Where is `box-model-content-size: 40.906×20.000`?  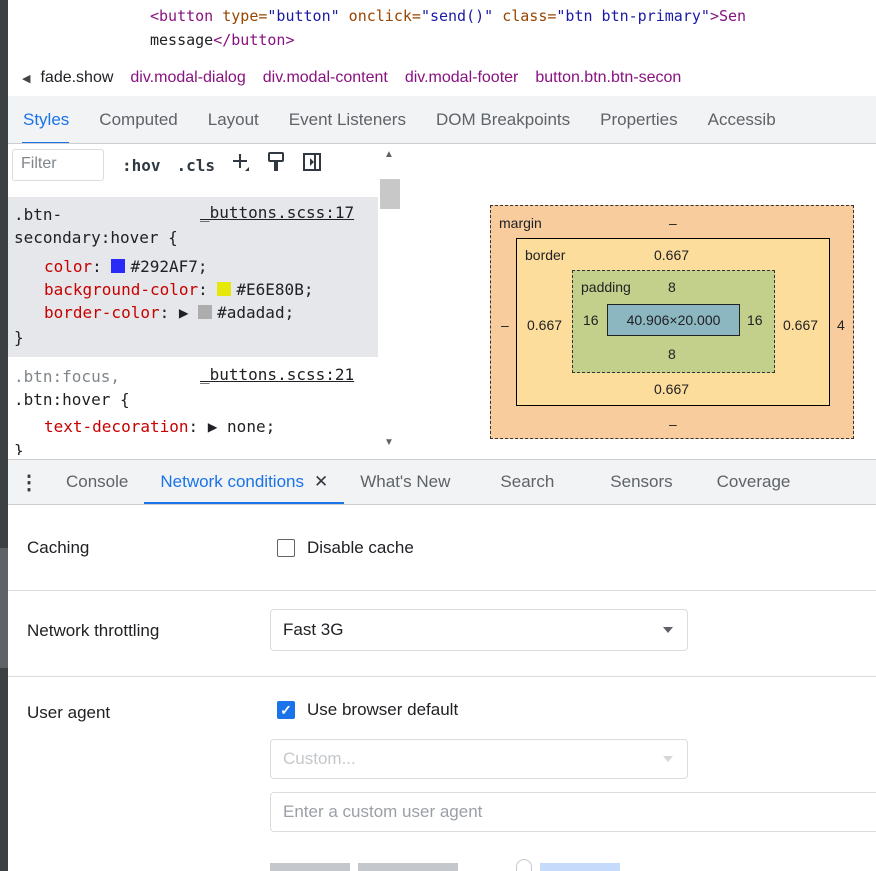
box-model-content-size: 40.906×20.000 is located at coordinates (673, 320).